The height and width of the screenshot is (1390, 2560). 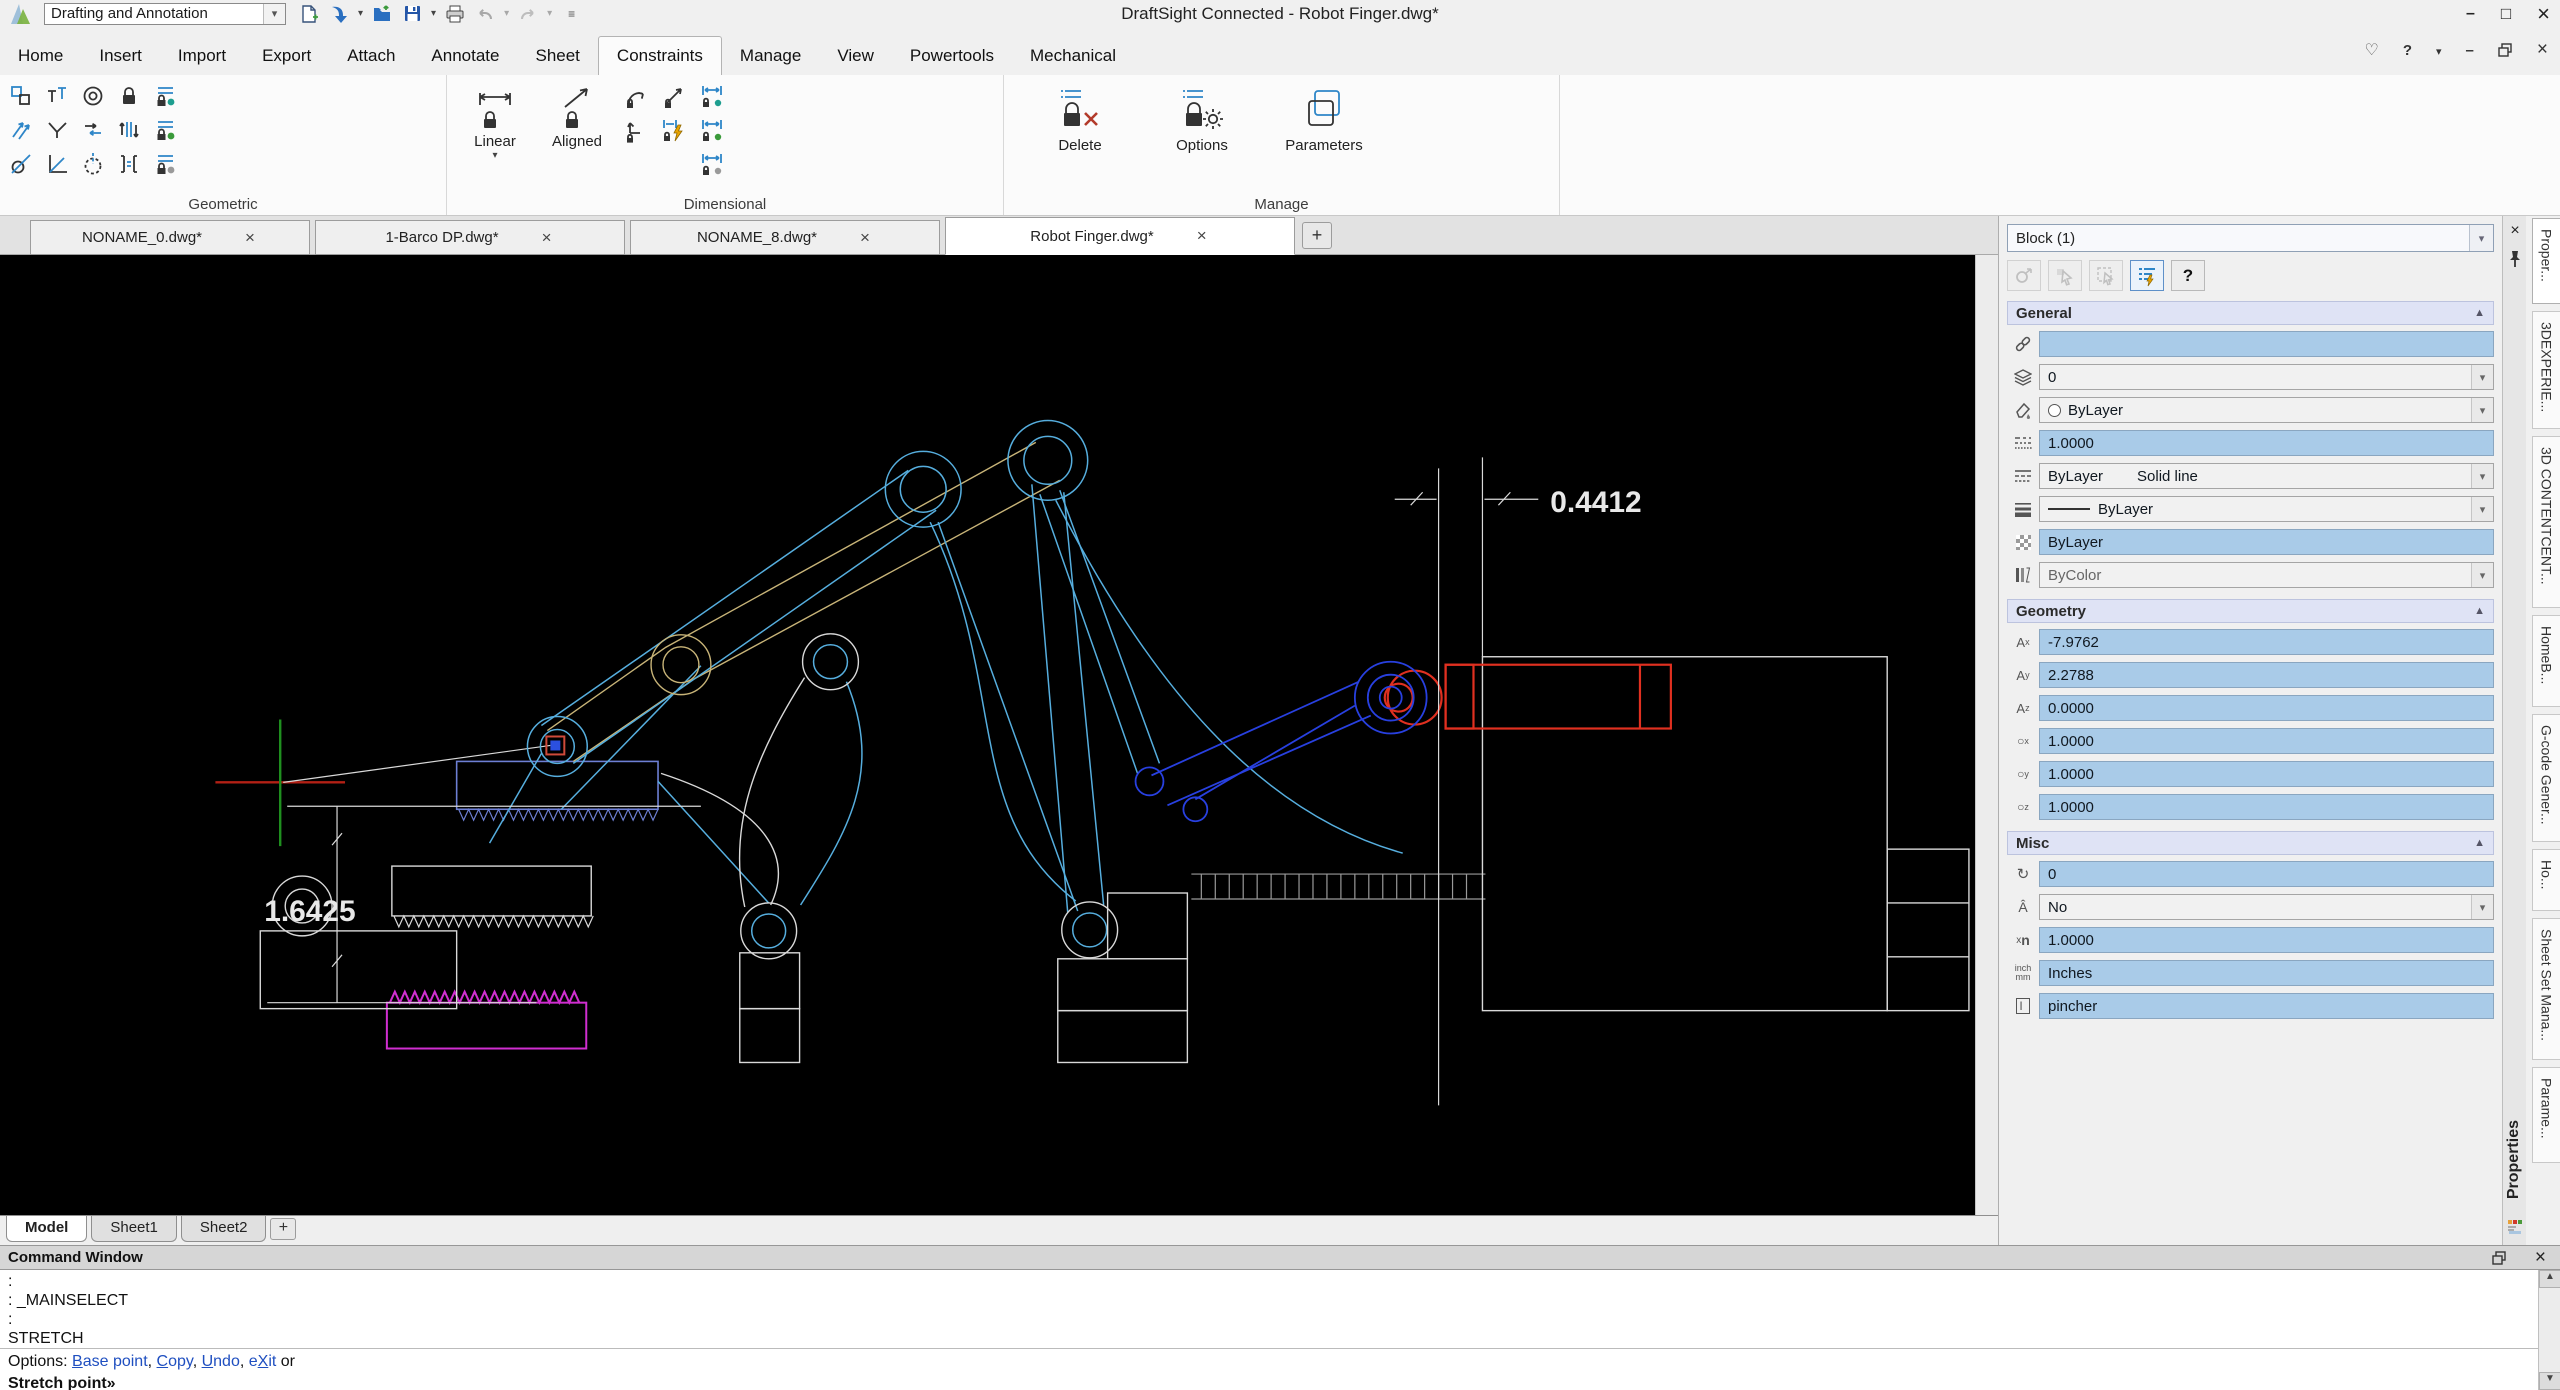 What do you see at coordinates (785, 237) in the screenshot?
I see `document-tab-noname8: NONAME_8.dwg*` at bounding box center [785, 237].